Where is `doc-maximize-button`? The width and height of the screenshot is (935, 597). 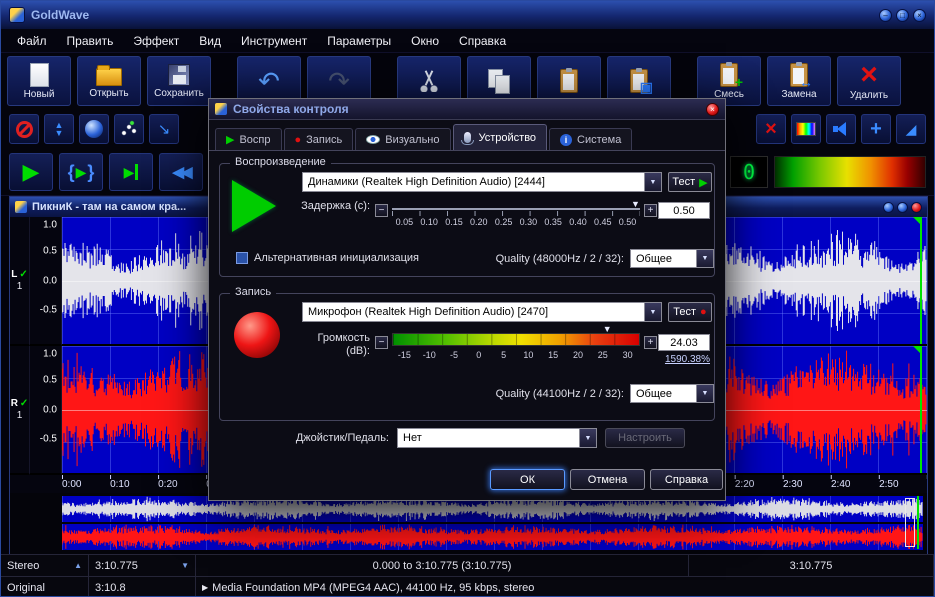
doc-maximize-button is located at coordinates (902, 207).